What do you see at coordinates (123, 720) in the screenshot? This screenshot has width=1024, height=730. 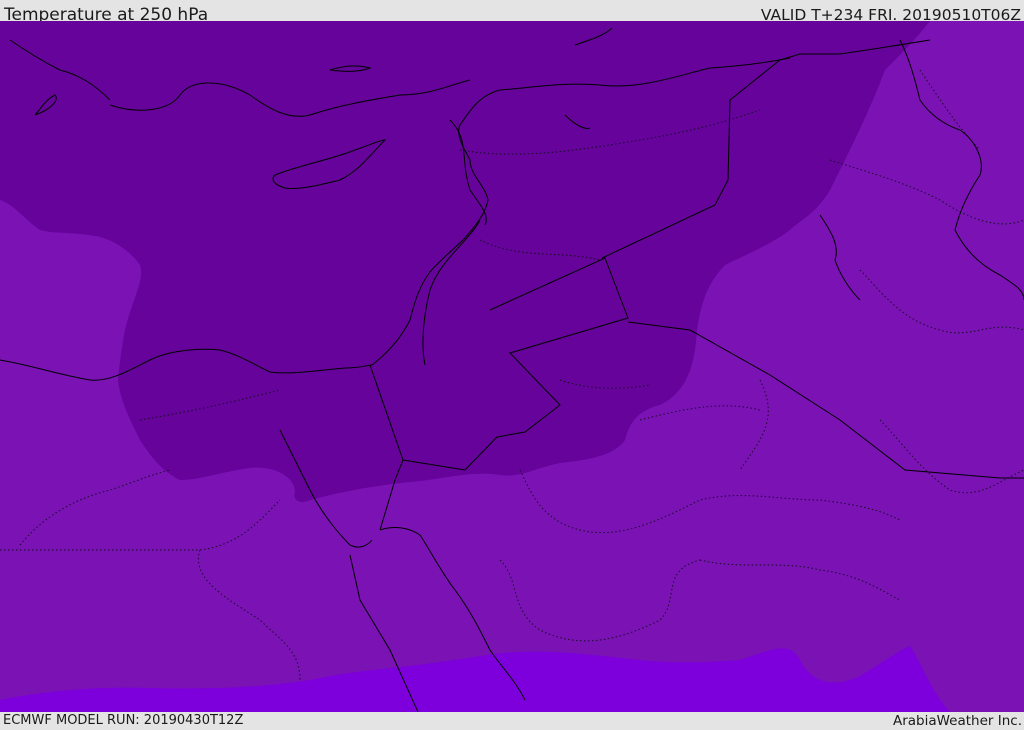 I see `model-run-label: ECMWF MODEL RUN: 20190430T12Z` at bounding box center [123, 720].